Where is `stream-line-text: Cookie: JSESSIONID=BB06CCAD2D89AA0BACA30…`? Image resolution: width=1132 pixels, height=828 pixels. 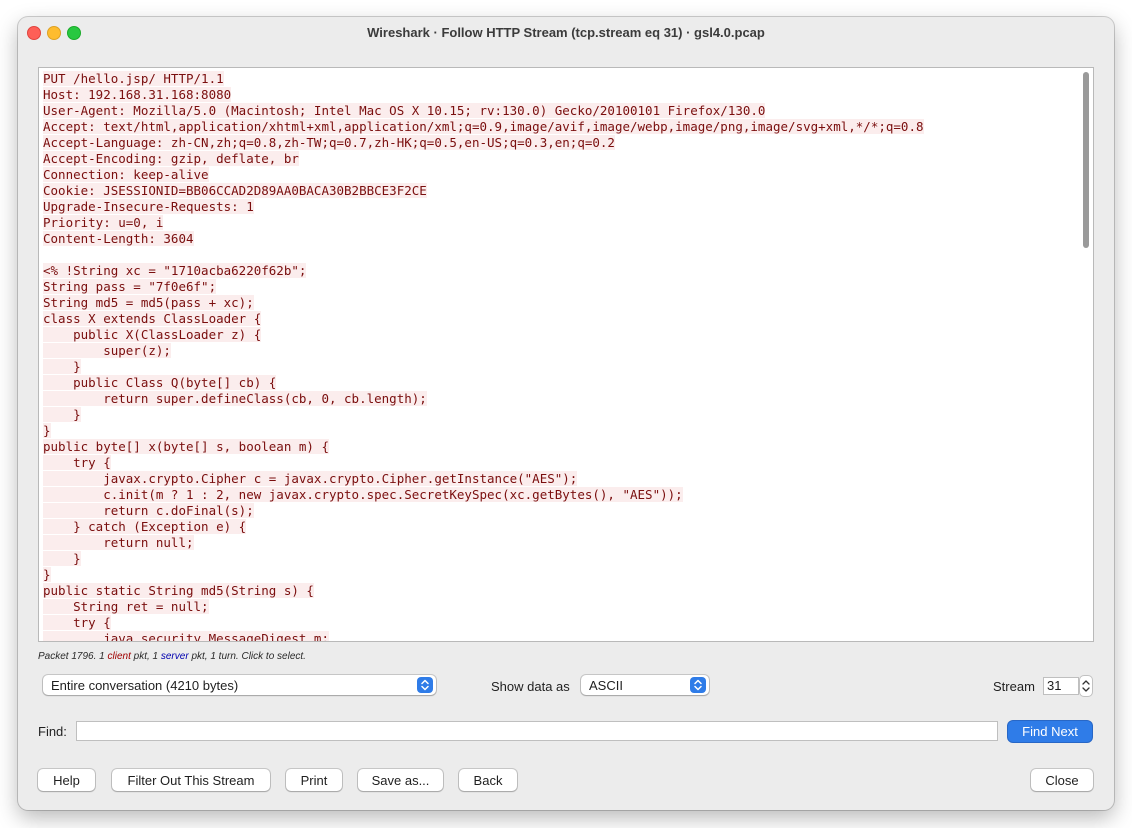
stream-line-text: Cookie: JSESSIONID=BB06CCAD2D89AA0BACA30… is located at coordinates (235, 190).